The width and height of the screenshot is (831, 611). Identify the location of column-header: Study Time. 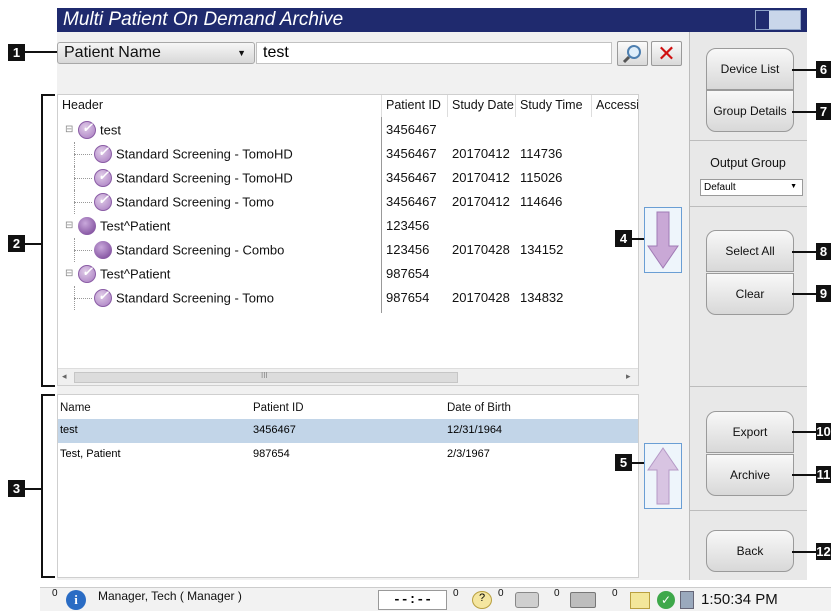
(554, 106).